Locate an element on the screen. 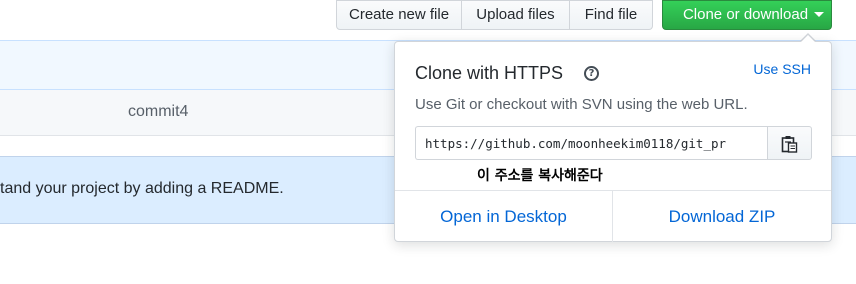 The image size is (856, 284). download-zip-button: Download ZIP is located at coordinates (722, 216).